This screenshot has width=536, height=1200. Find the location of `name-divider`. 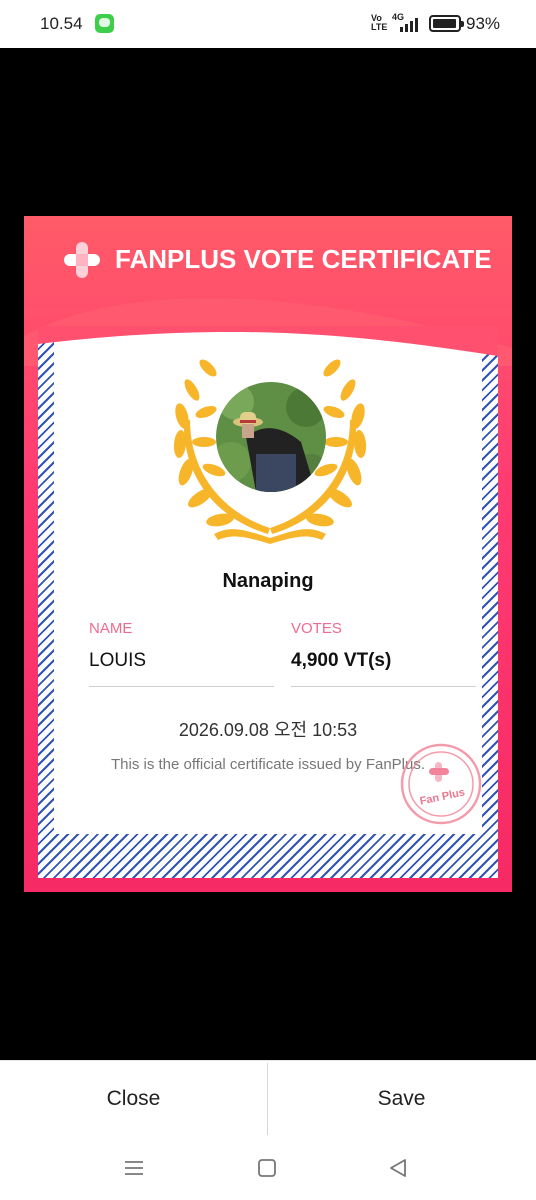

name-divider is located at coordinates (181, 686).